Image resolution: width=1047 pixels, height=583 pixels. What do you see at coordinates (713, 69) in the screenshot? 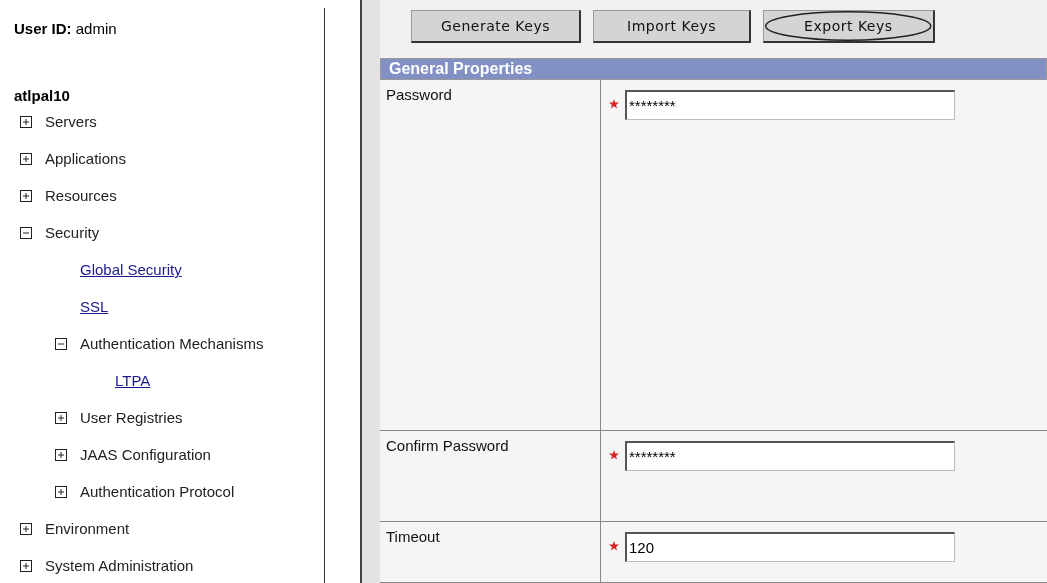
I see `section-header: General Properties` at bounding box center [713, 69].